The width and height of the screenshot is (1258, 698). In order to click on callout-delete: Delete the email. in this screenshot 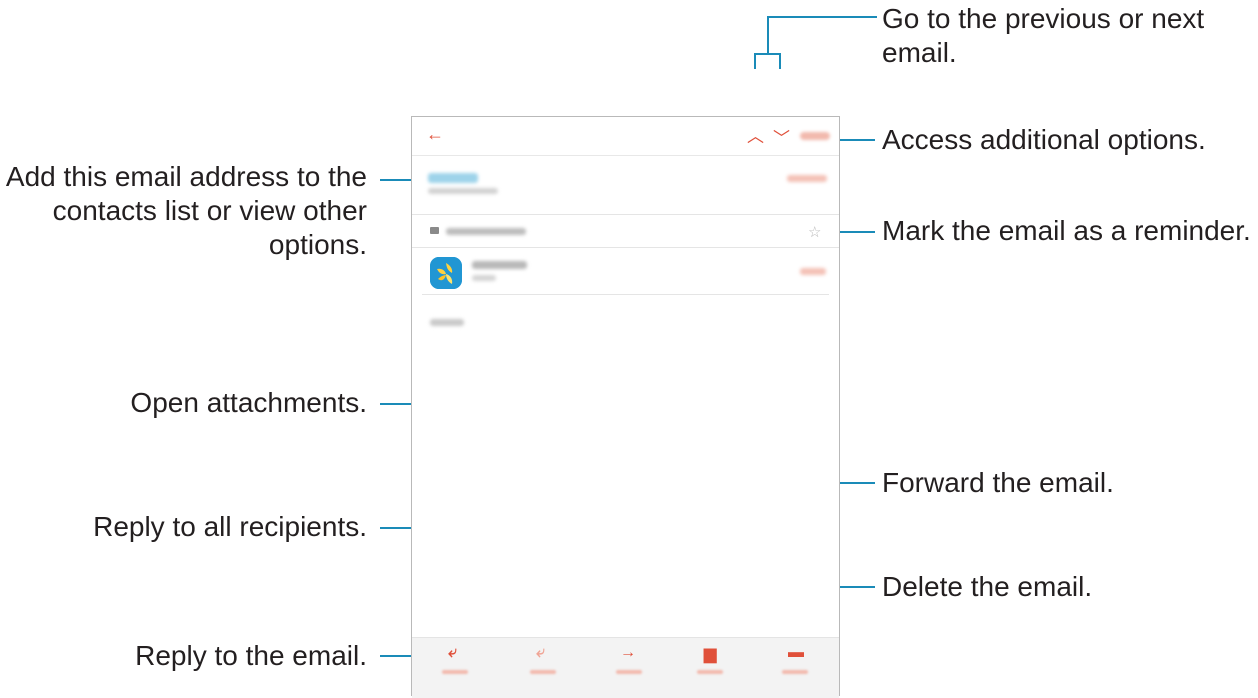, I will do `click(987, 586)`.